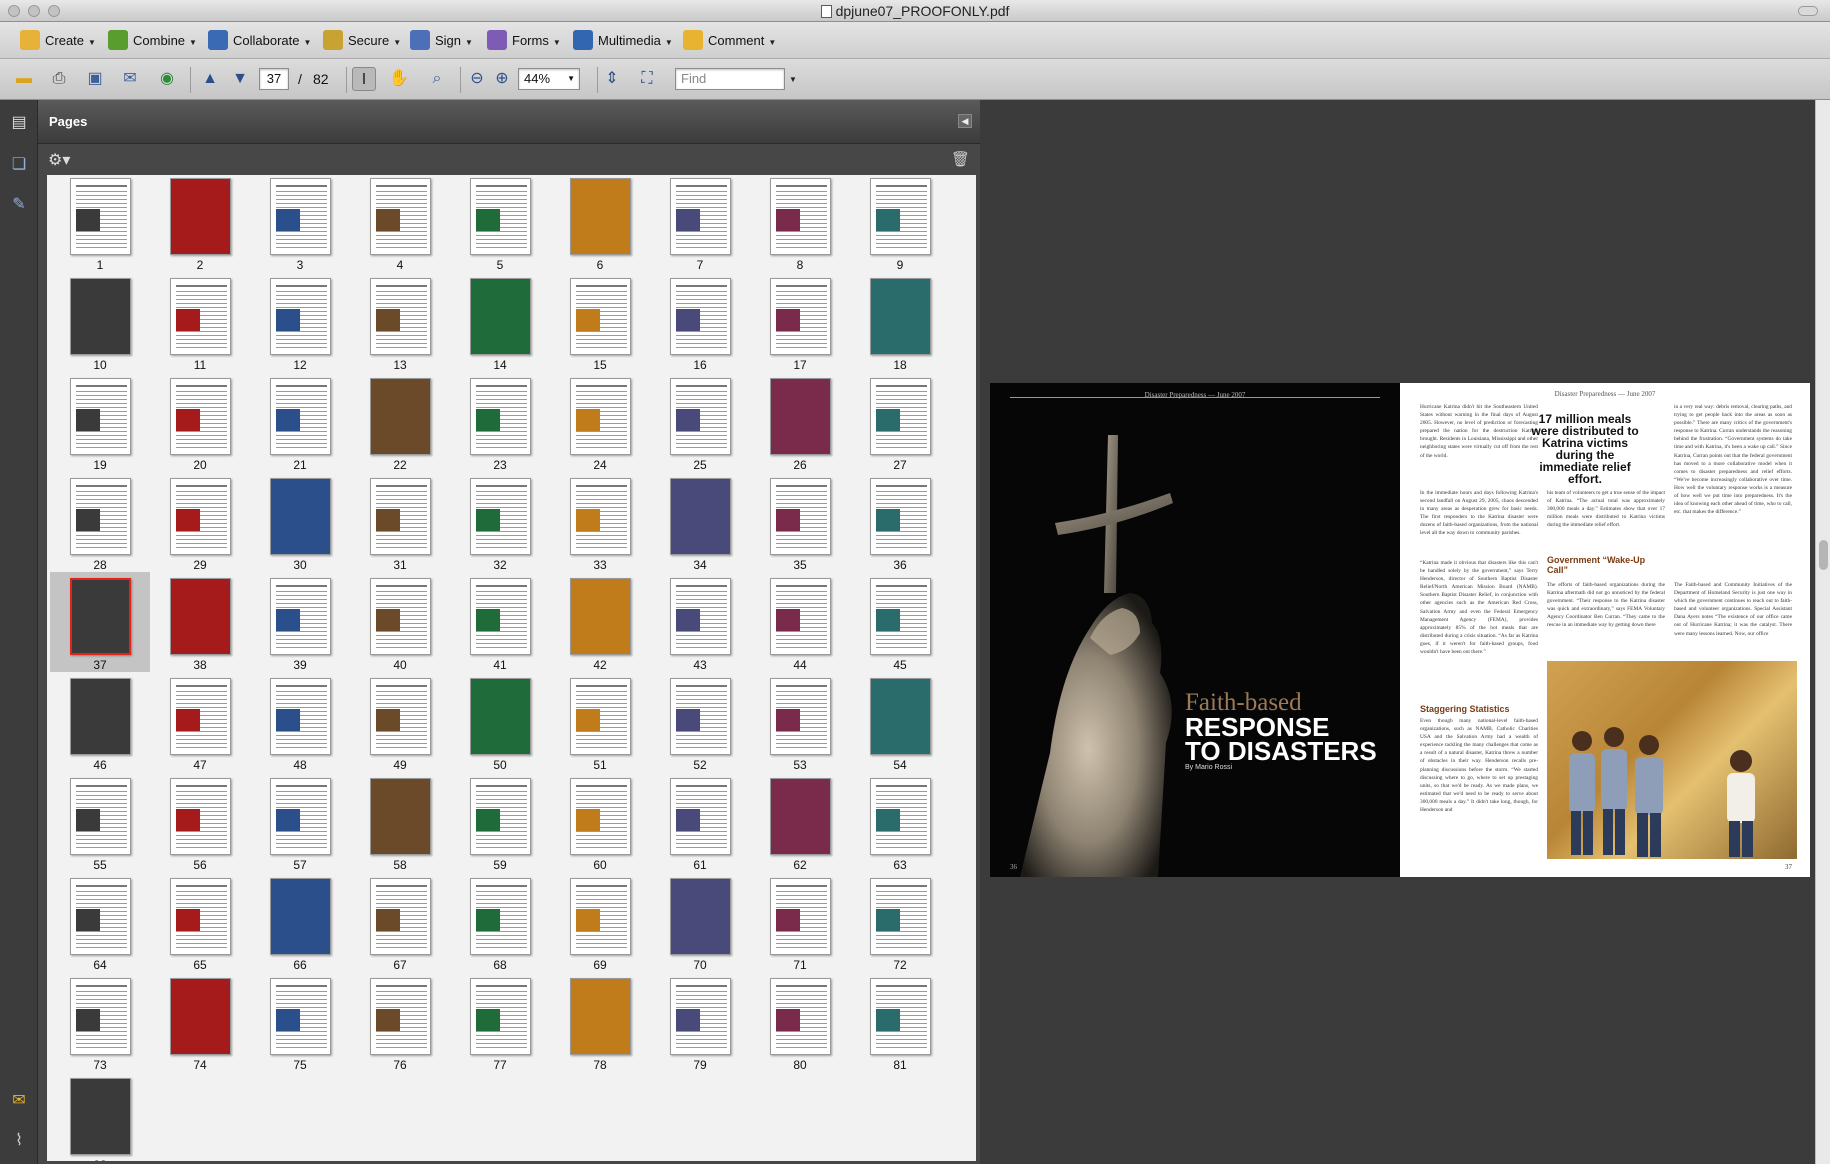  I want to click on zoom-in-button: ⊕, so click(502, 79).